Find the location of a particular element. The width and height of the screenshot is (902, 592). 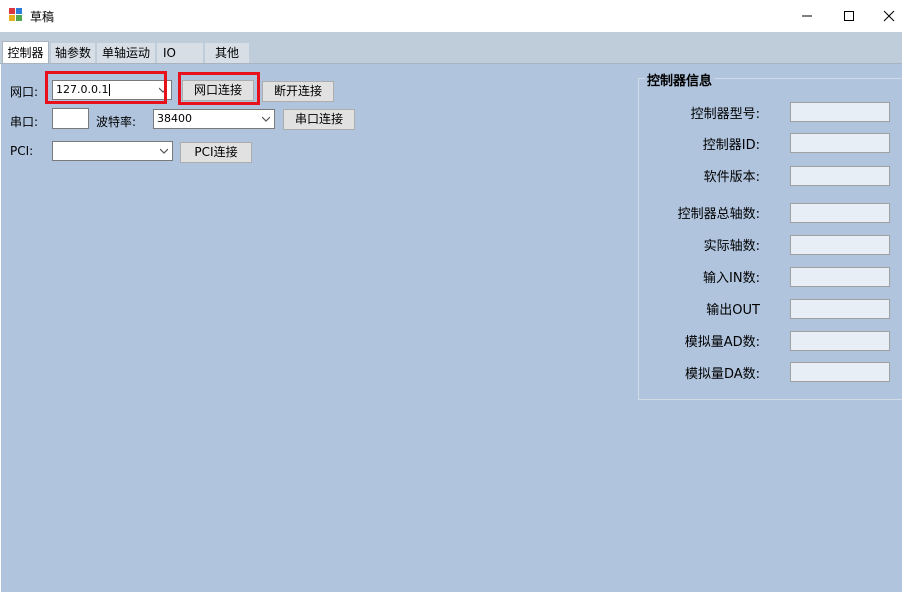

info-field-actual-axes is located at coordinates (840, 245).